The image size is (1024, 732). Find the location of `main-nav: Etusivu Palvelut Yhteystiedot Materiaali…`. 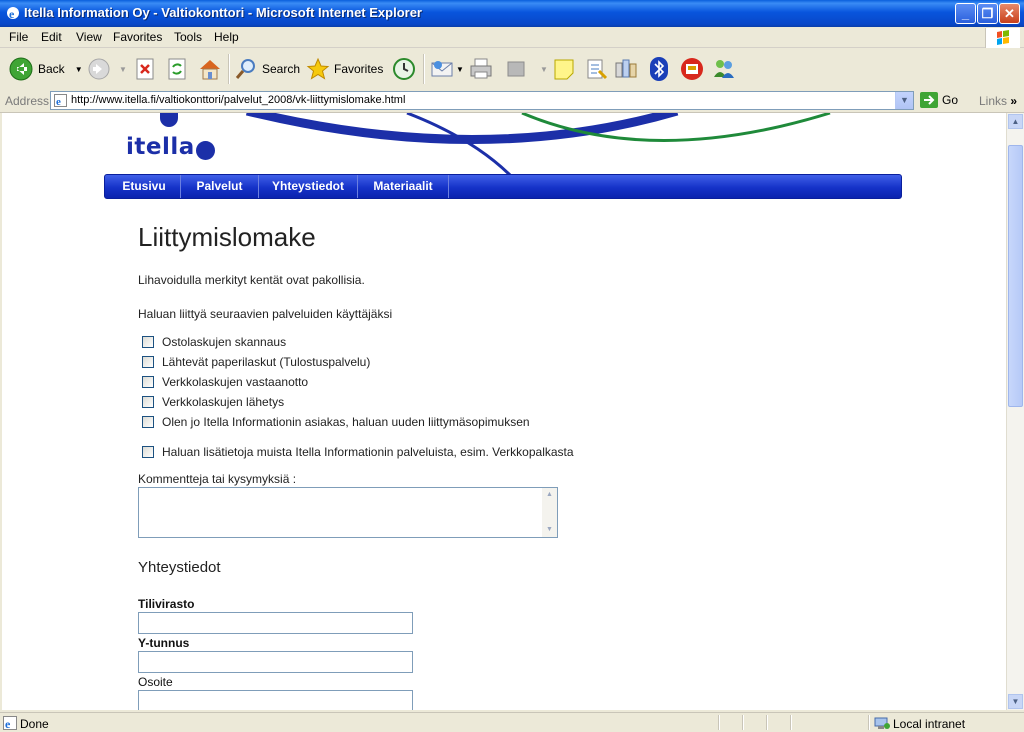

main-nav: Etusivu Palvelut Yhteystiedot Materiaali… is located at coordinates (503, 186).